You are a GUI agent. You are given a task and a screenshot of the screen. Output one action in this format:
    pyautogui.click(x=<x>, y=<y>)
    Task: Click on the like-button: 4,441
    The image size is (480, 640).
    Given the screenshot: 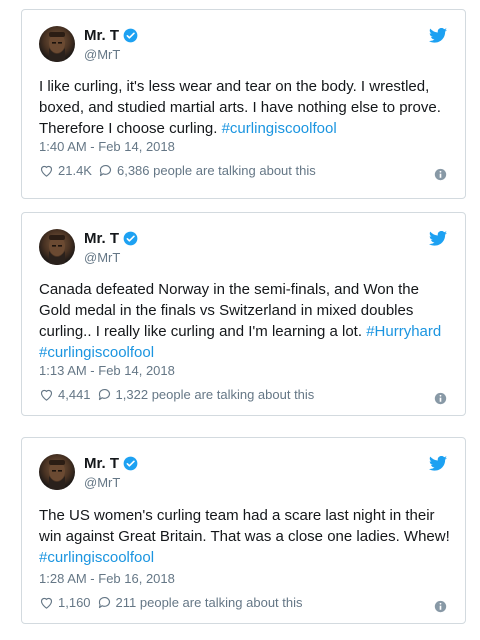 What is the action you would take?
    pyautogui.click(x=65, y=394)
    